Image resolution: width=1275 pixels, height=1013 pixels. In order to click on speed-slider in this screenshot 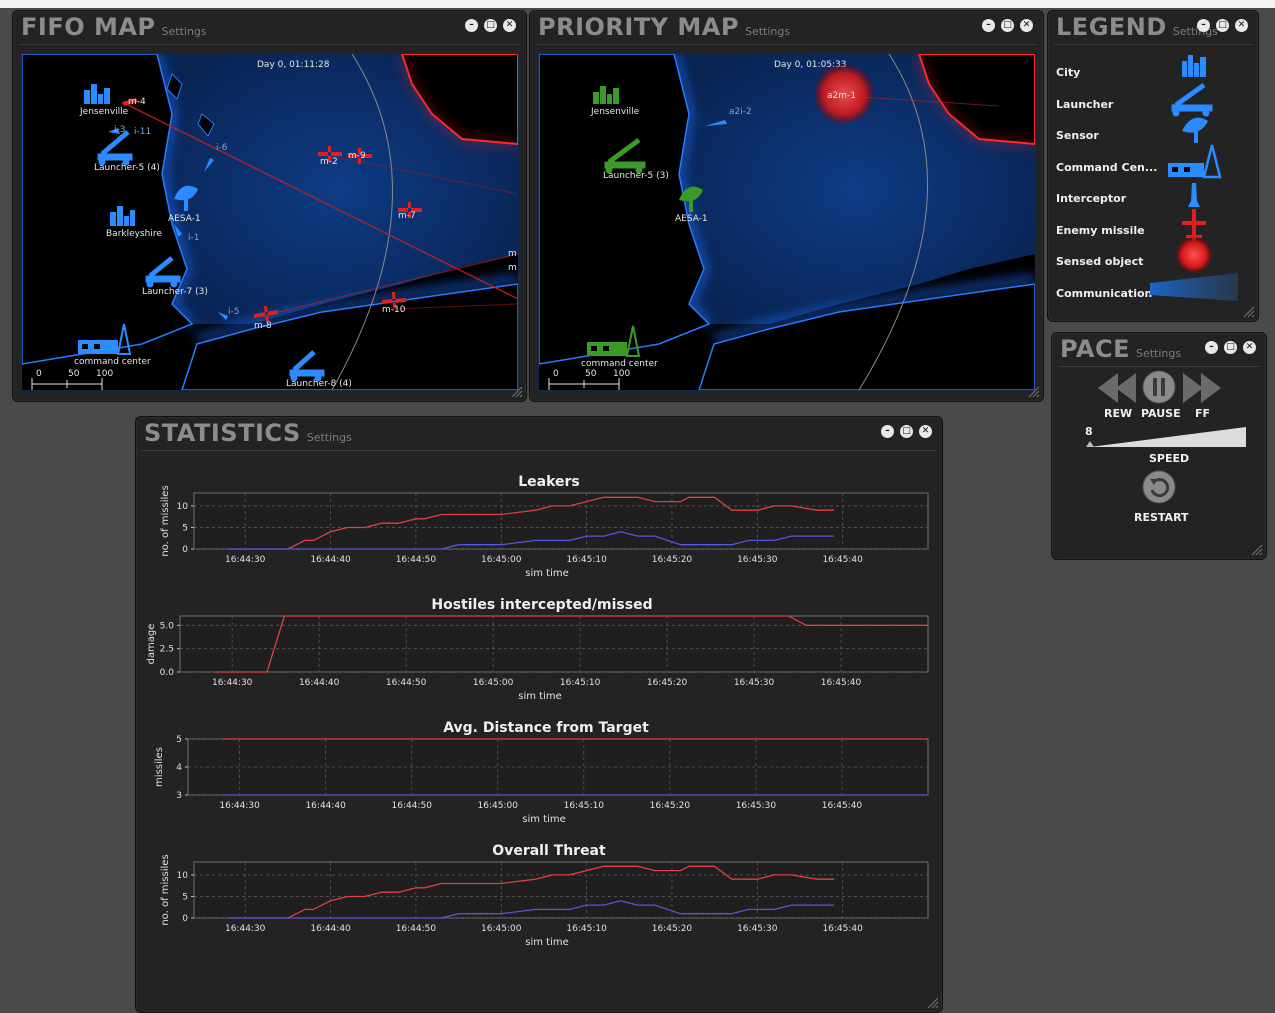, I will do `click(1167, 438)`.